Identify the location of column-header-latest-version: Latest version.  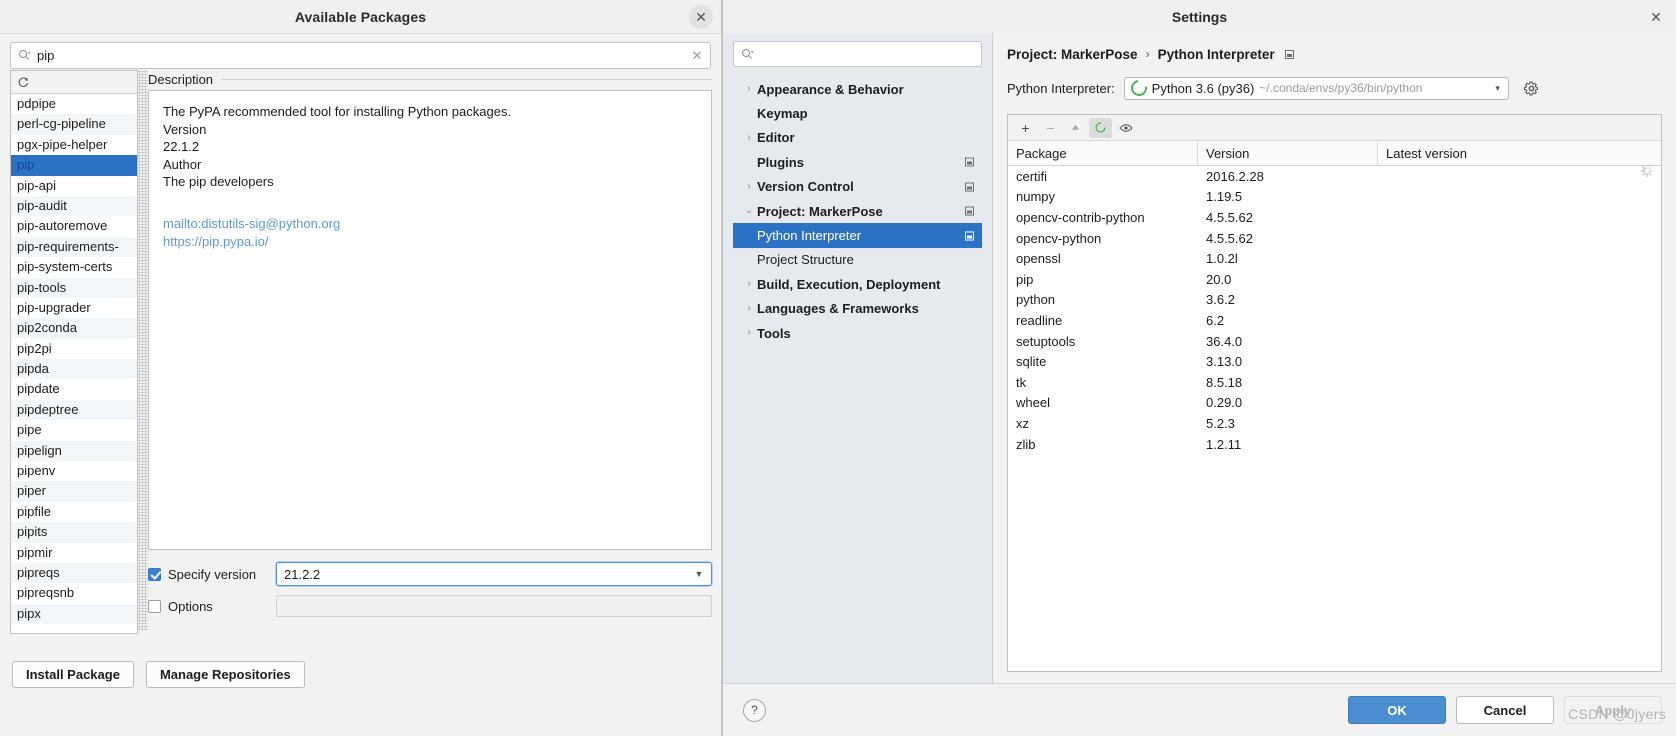
(1519, 153).